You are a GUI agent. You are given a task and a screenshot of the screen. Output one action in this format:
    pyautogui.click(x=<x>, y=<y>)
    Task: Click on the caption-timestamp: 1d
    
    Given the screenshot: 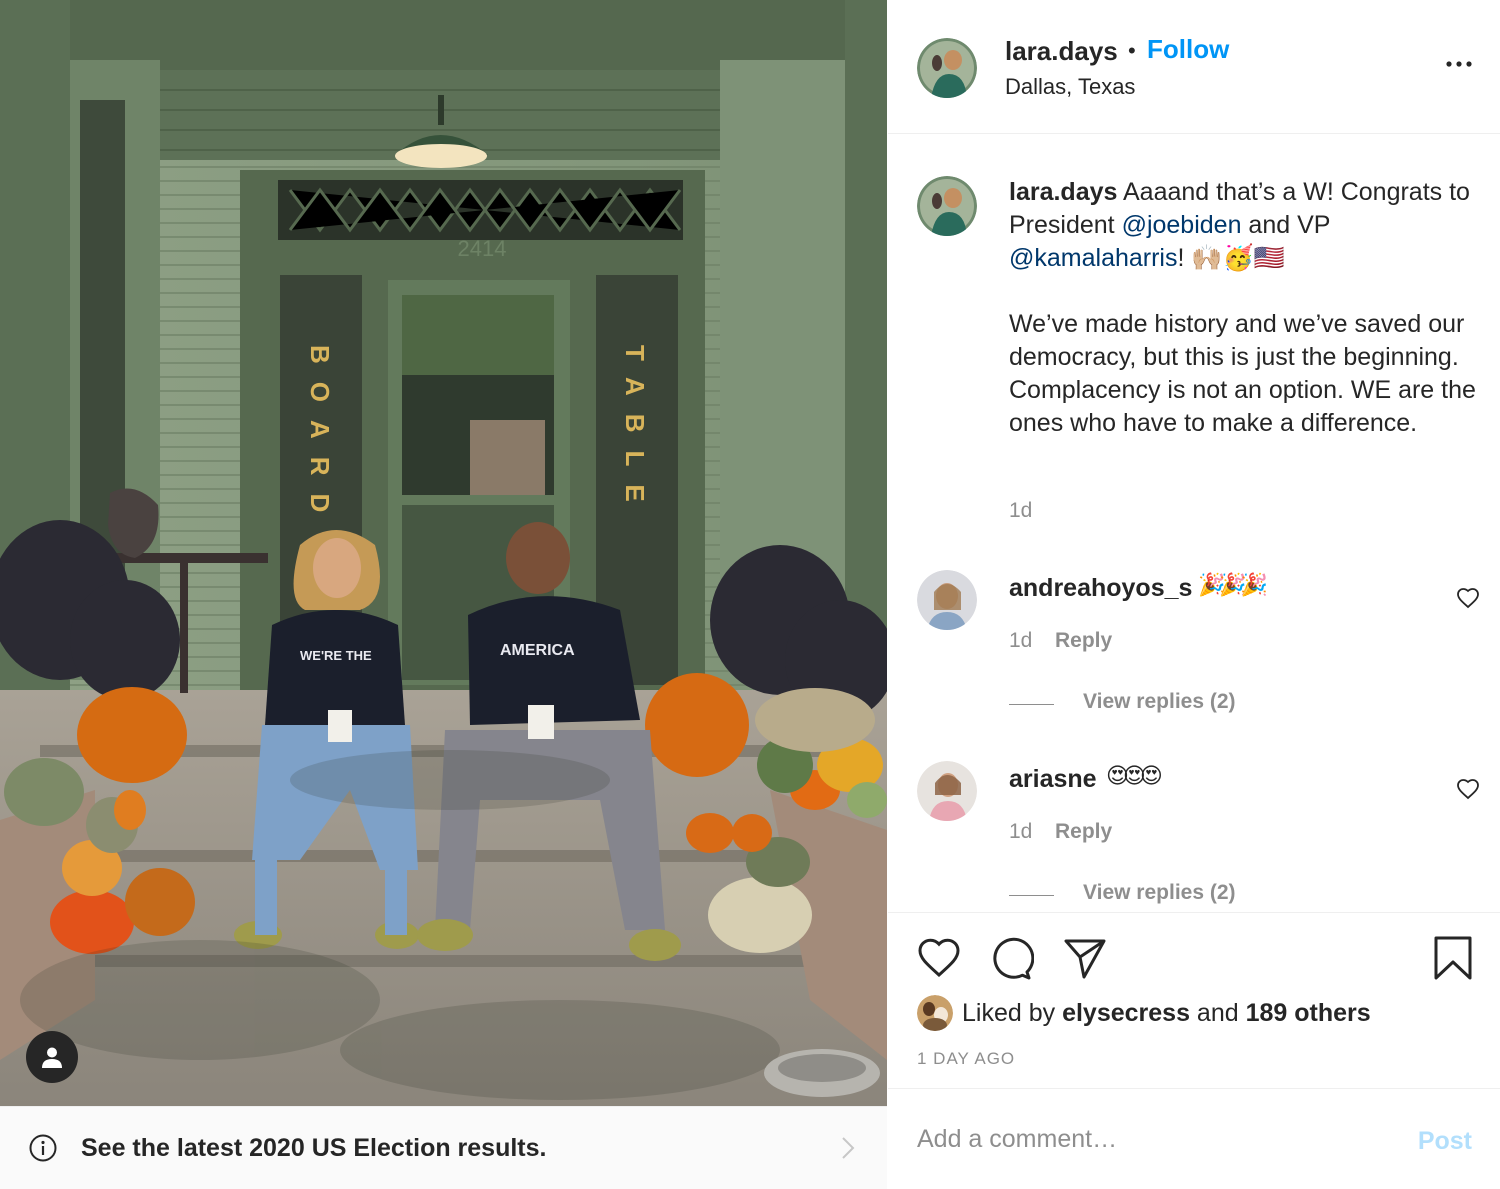 What is the action you would take?
    pyautogui.click(x=1020, y=511)
    